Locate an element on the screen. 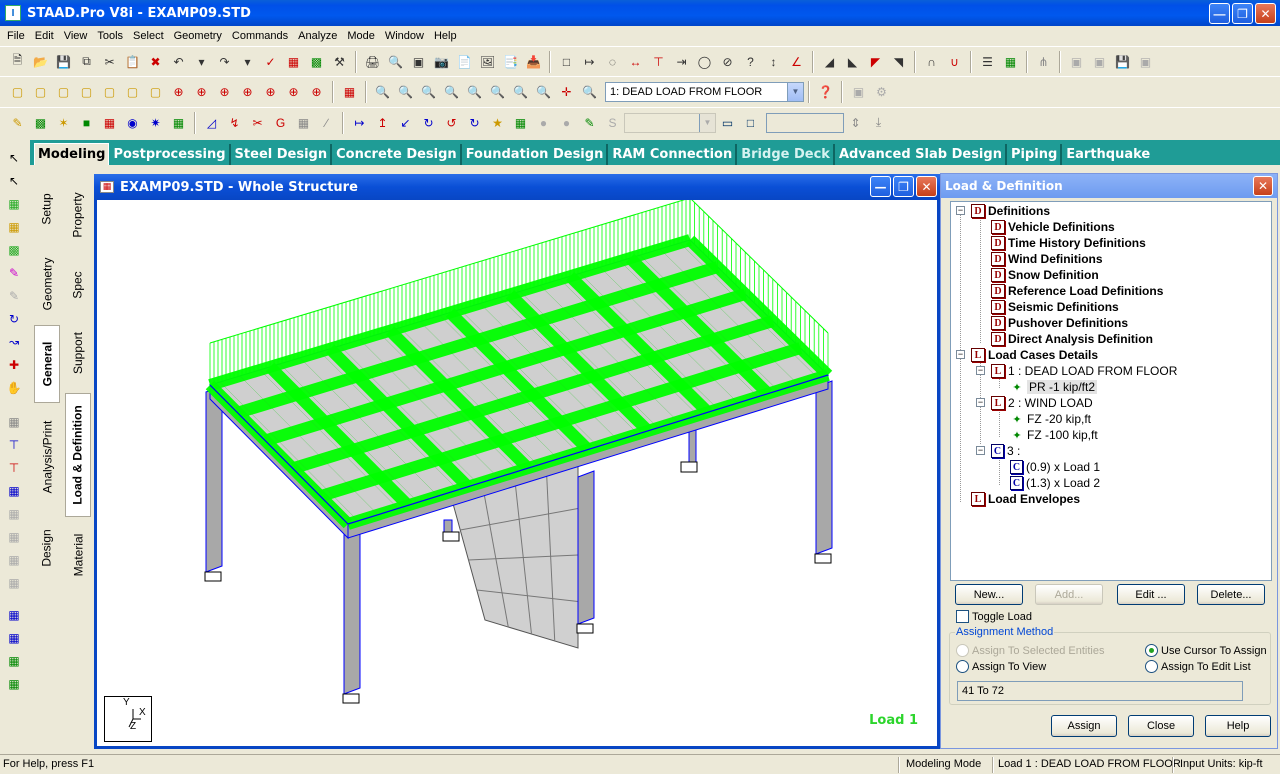  no-select-icon: ⊘ is located at coordinates (728, 62).